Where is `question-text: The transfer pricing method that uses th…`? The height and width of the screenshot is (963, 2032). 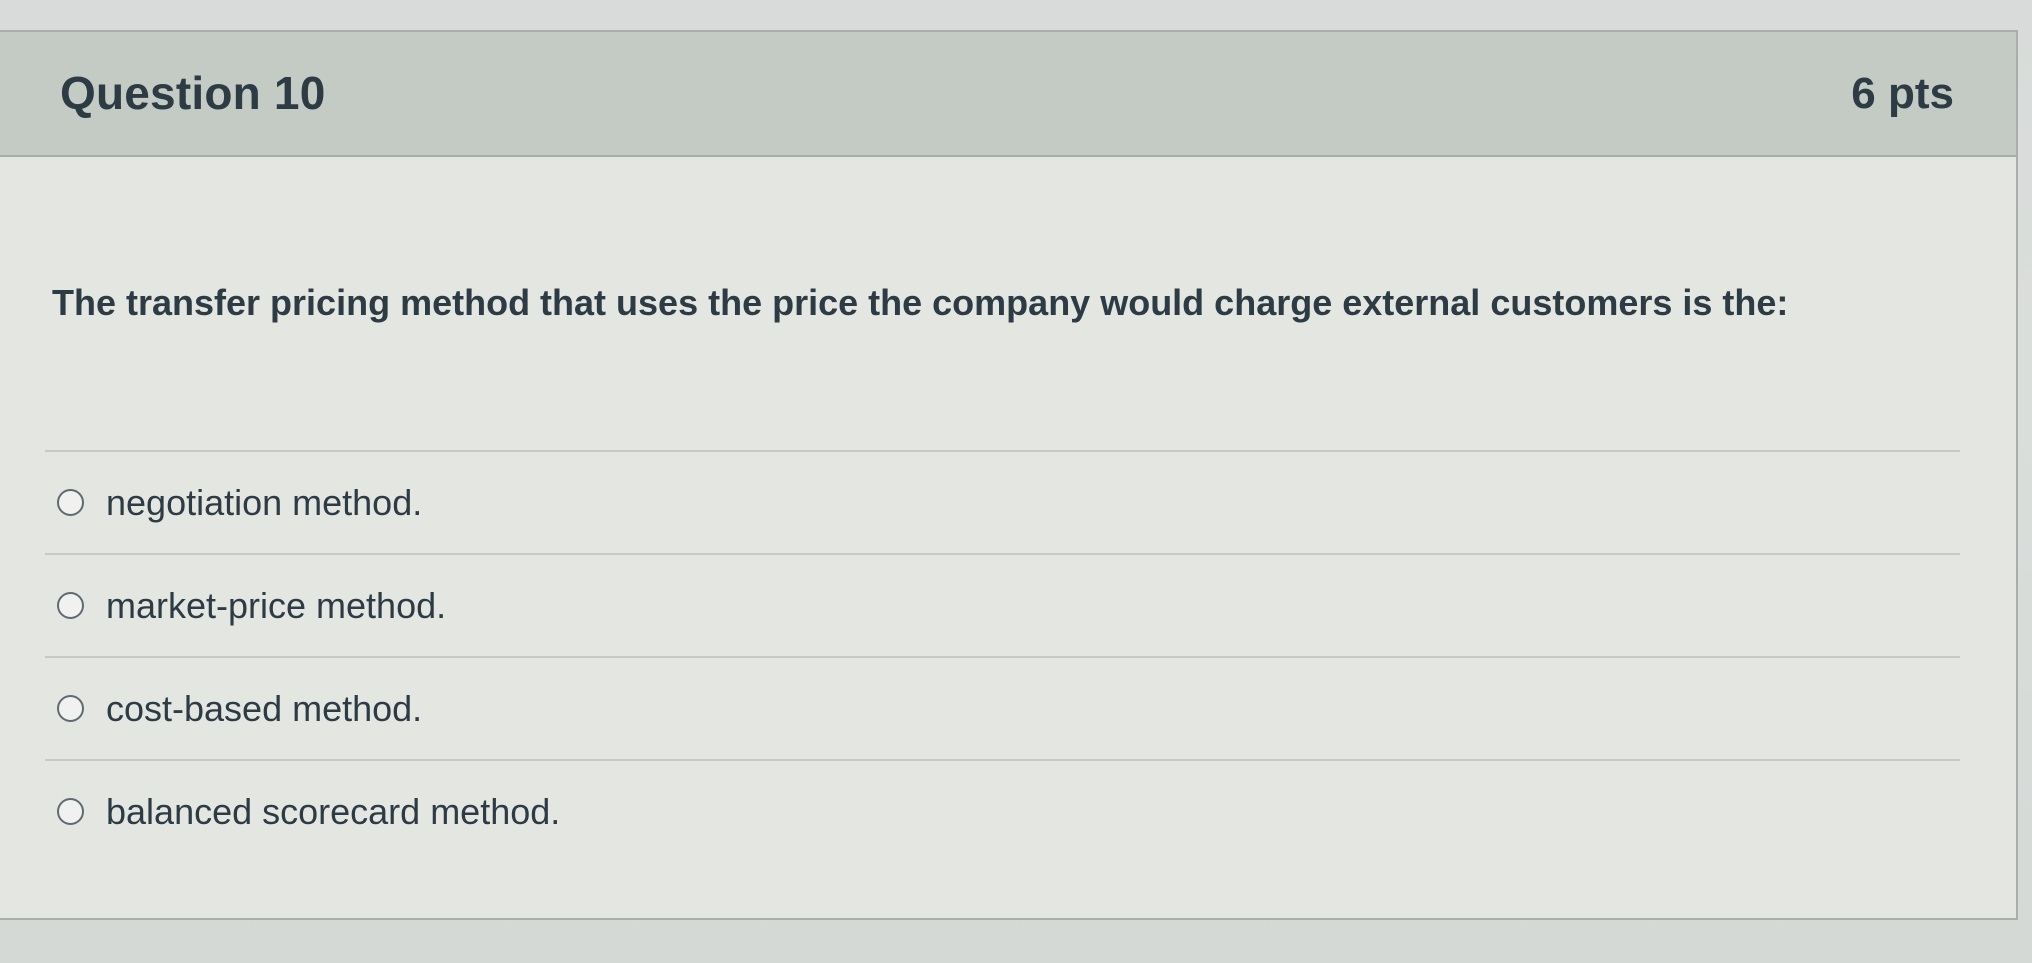
question-text: The transfer pricing method that uses th… is located at coordinates (920, 302).